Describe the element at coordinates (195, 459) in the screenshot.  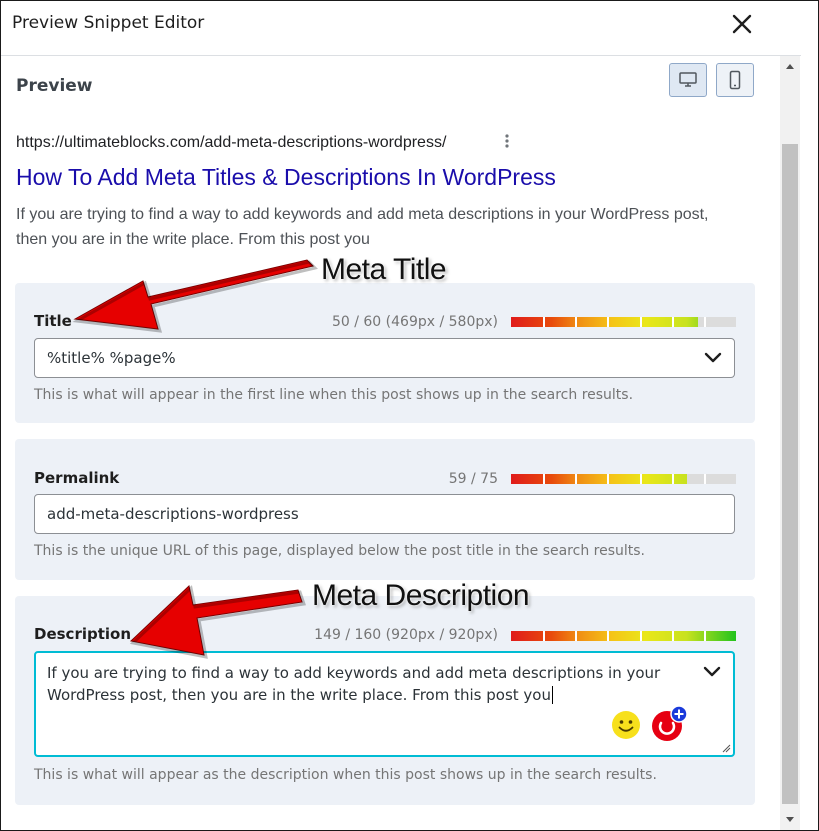
I see `annotation-arrows` at that location.